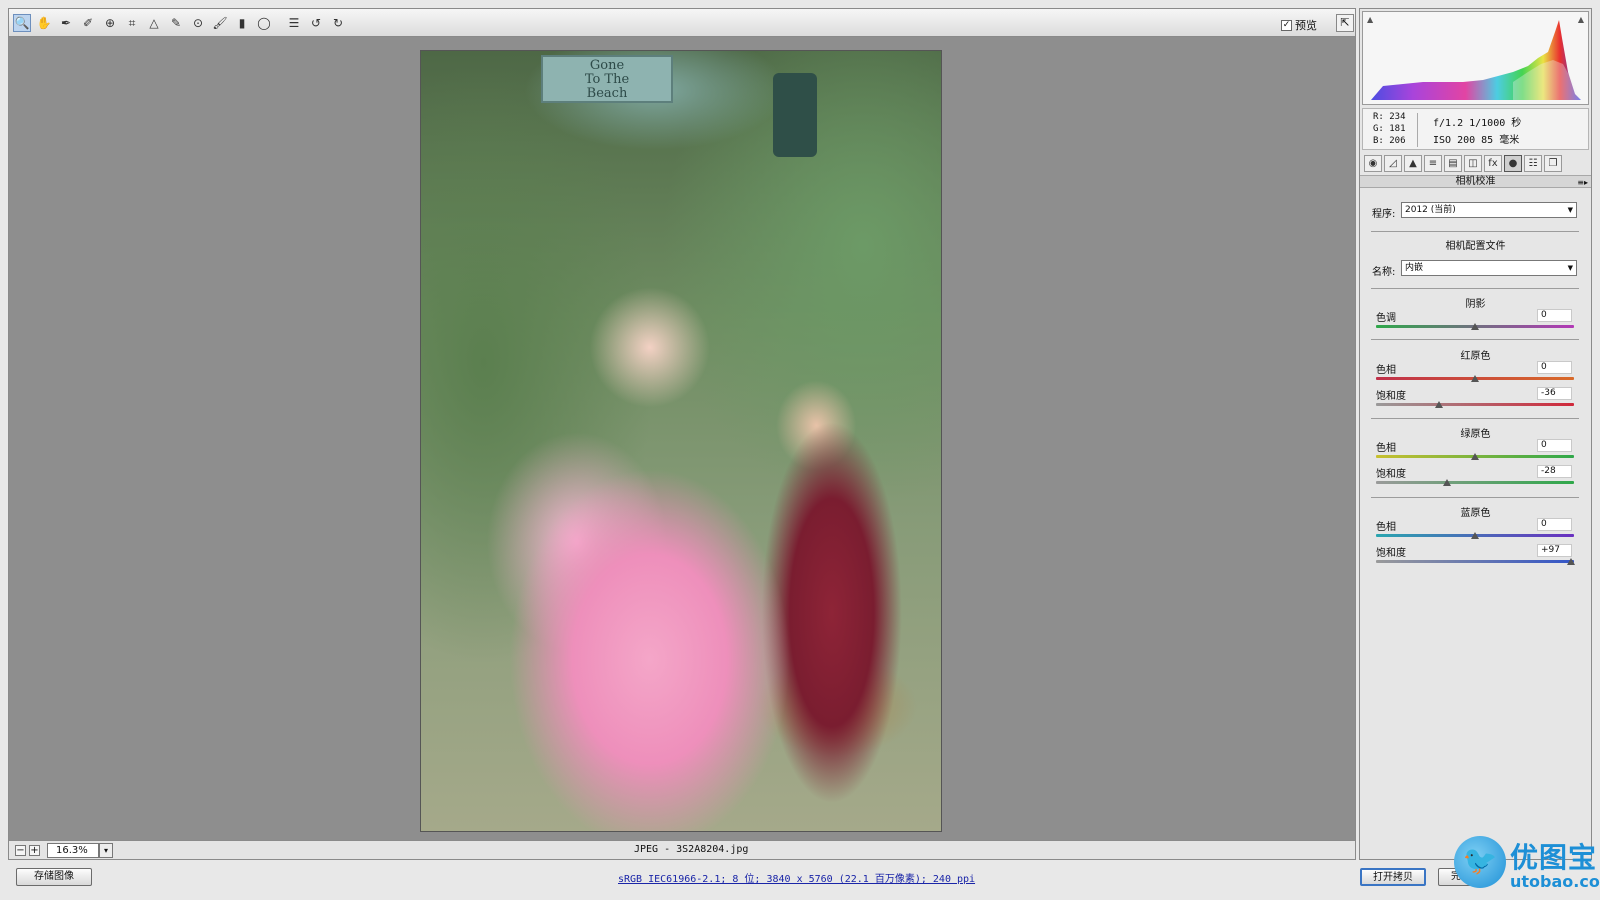 This screenshot has height=900, width=1600. What do you see at coordinates (1433, 163) in the screenshot?
I see `tab-hsl: ≡` at bounding box center [1433, 163].